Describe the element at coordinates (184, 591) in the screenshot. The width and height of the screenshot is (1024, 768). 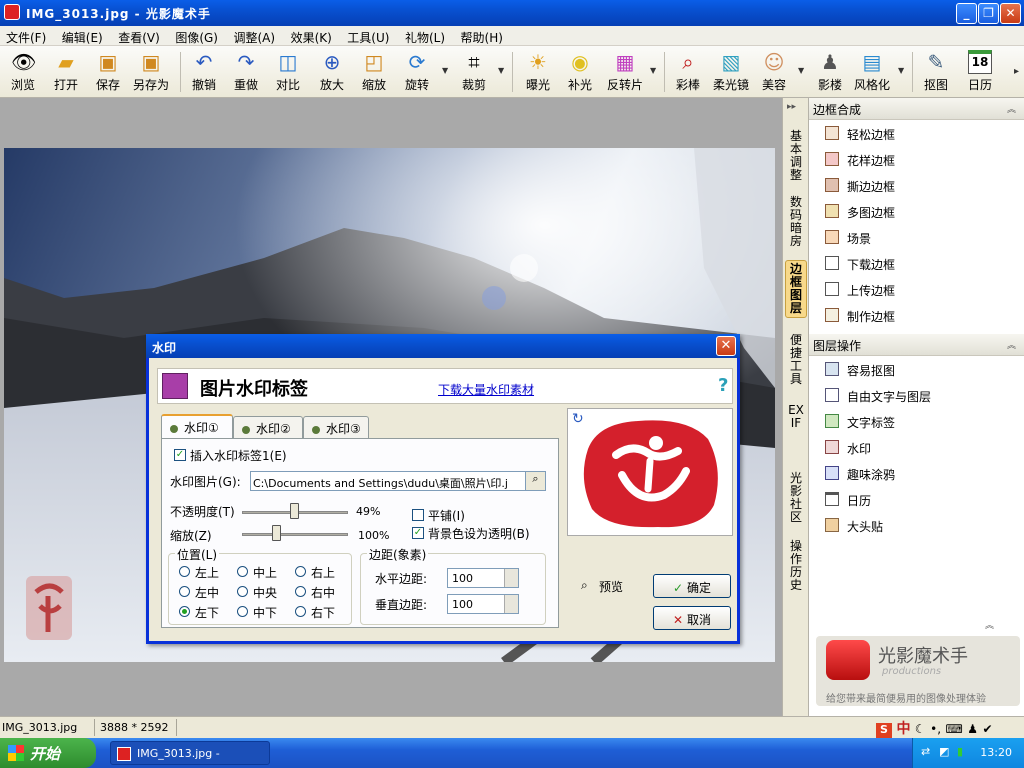
I see `position-radio-middle-left` at that location.